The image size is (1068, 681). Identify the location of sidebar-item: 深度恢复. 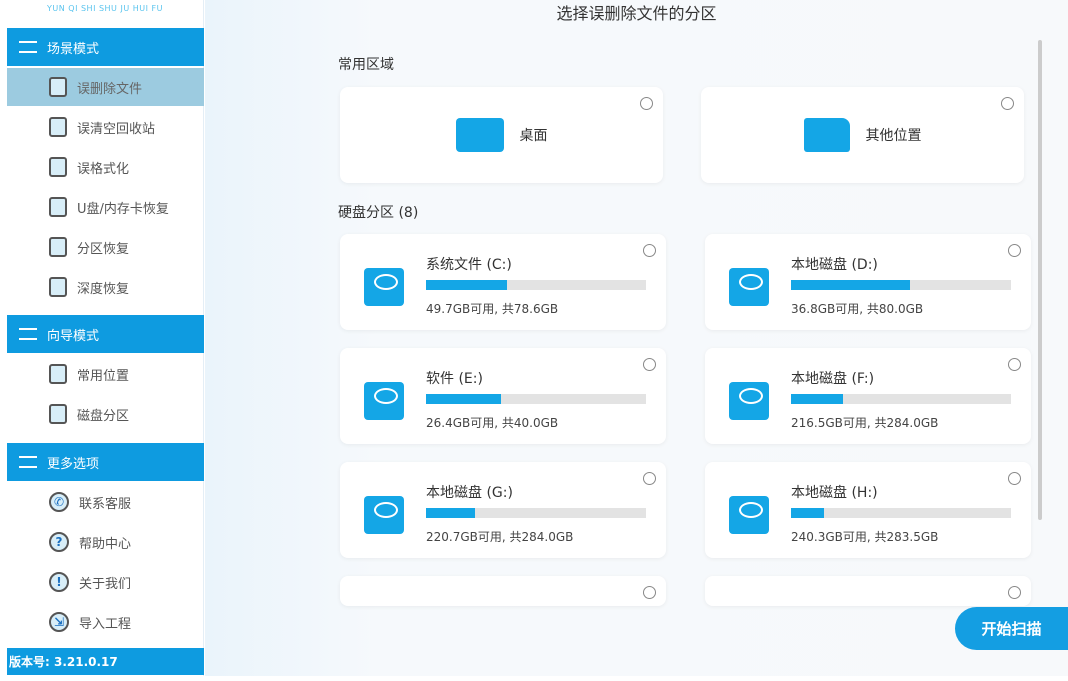
(105, 287).